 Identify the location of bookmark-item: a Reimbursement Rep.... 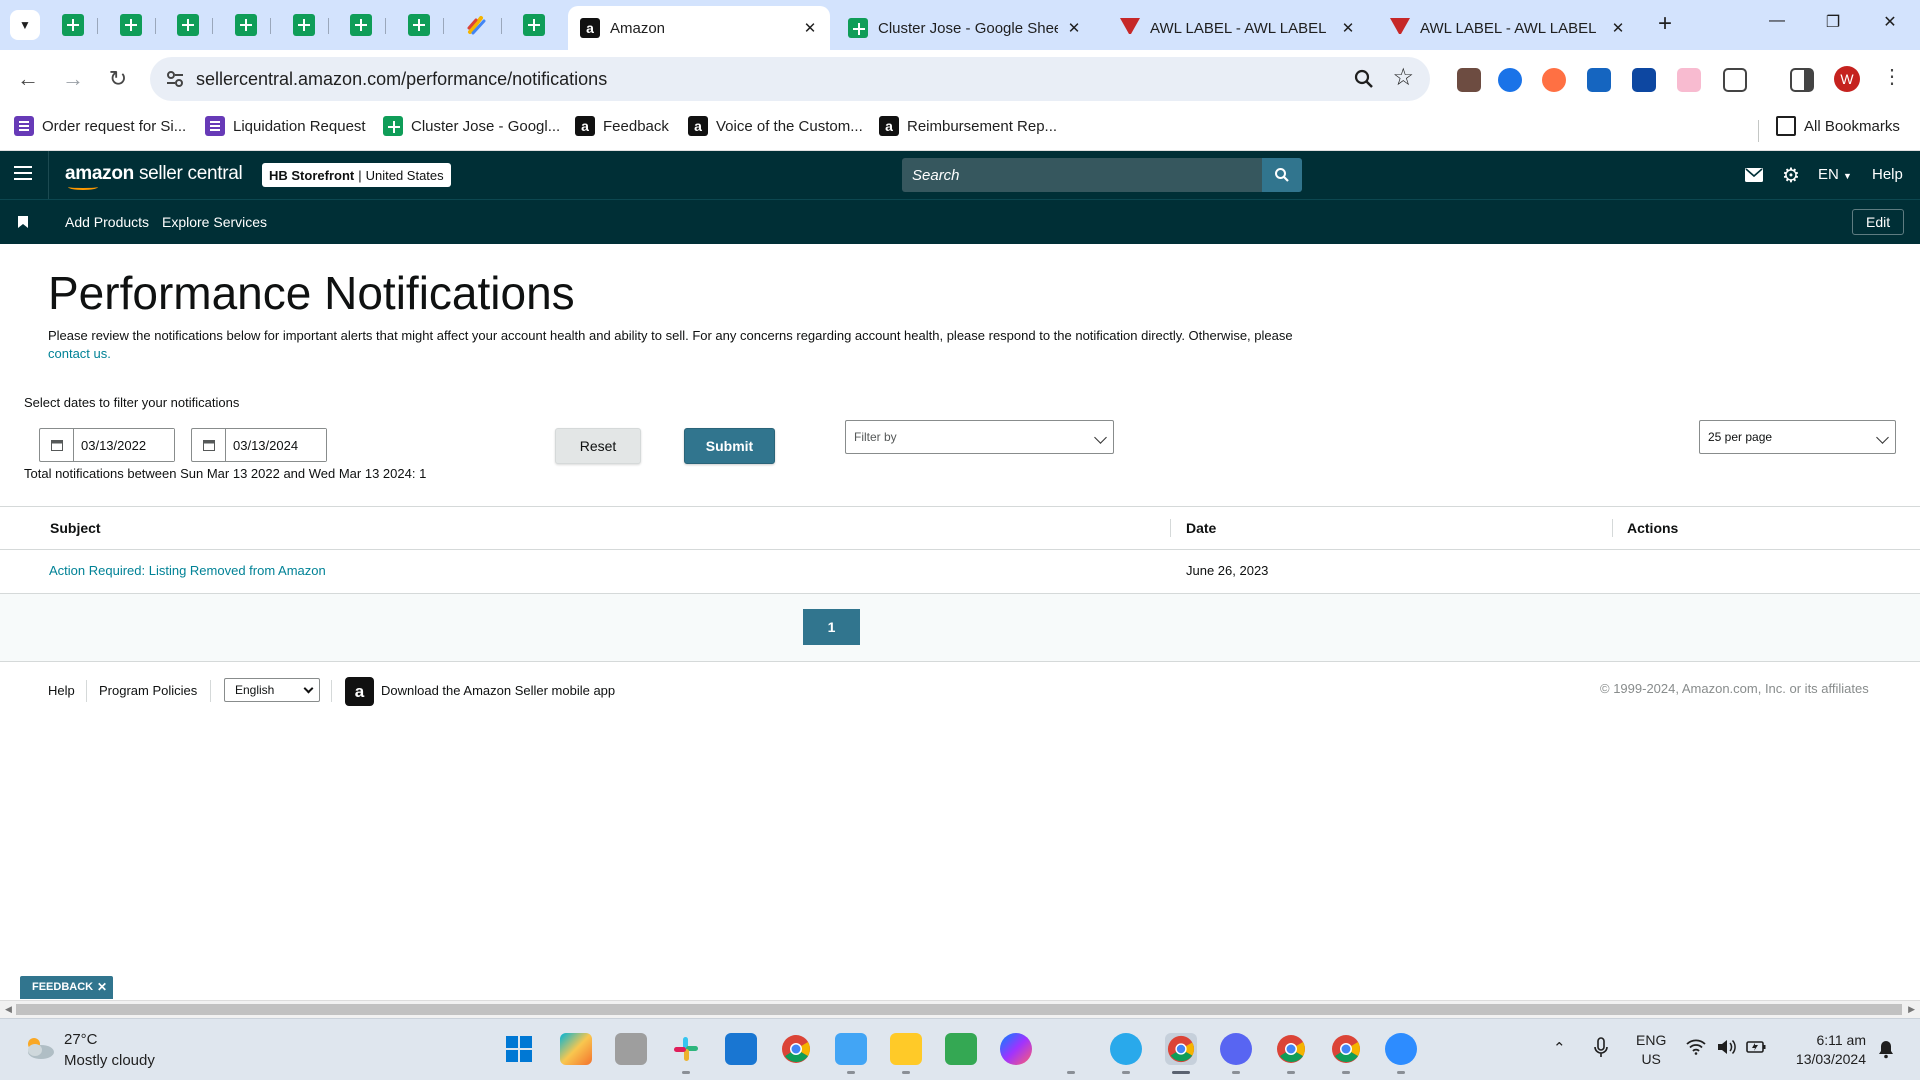
(968, 126).